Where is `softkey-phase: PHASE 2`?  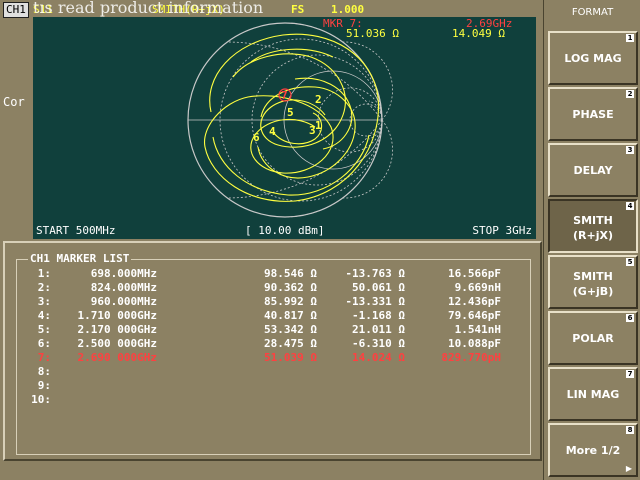 softkey-phase: PHASE 2 is located at coordinates (593, 114).